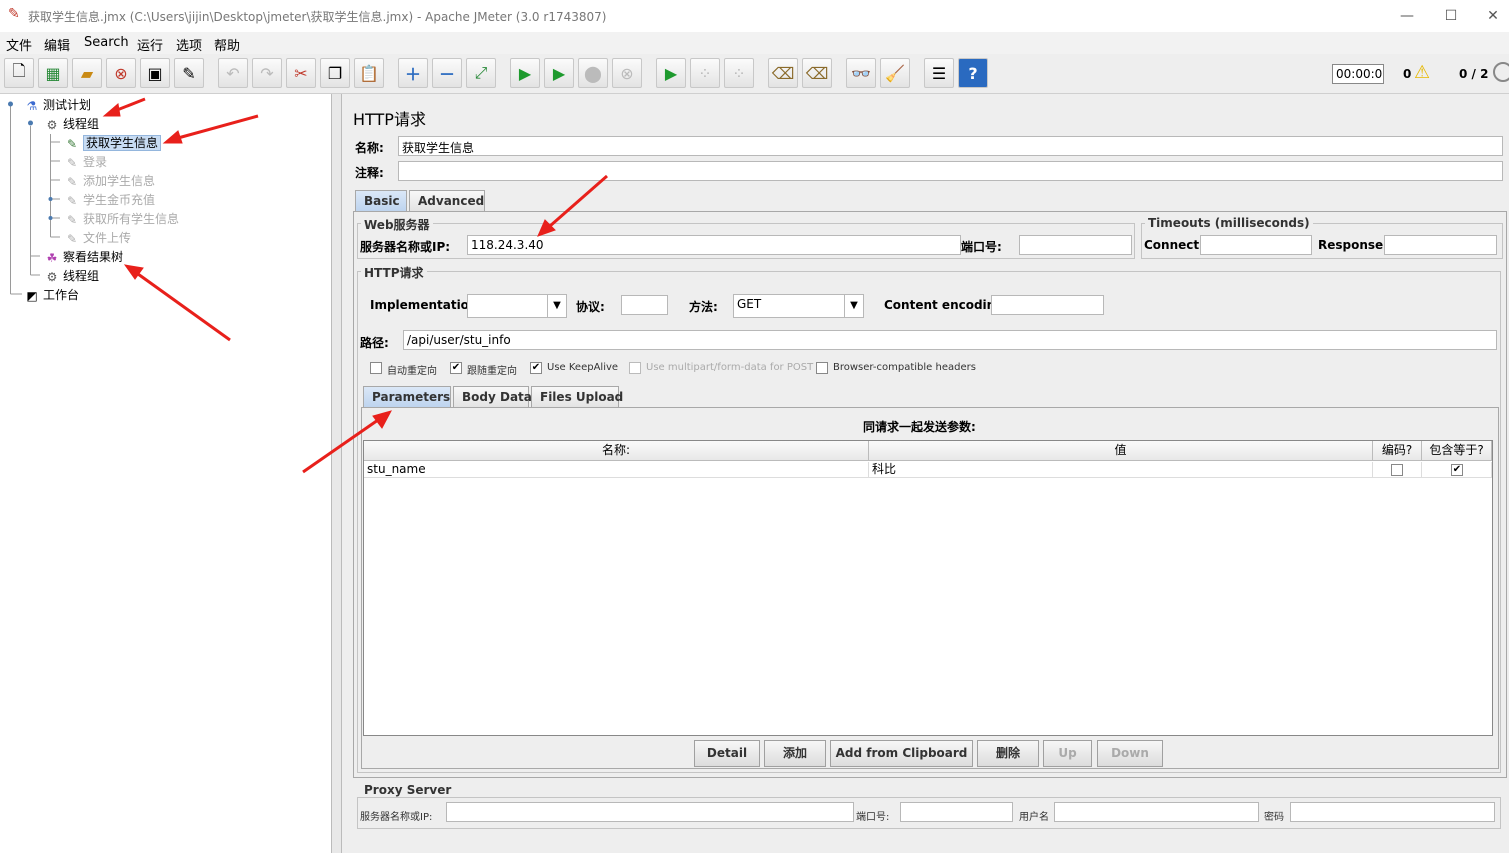 This screenshot has height=853, width=1509. I want to click on help-icon: ?, so click(973, 73).